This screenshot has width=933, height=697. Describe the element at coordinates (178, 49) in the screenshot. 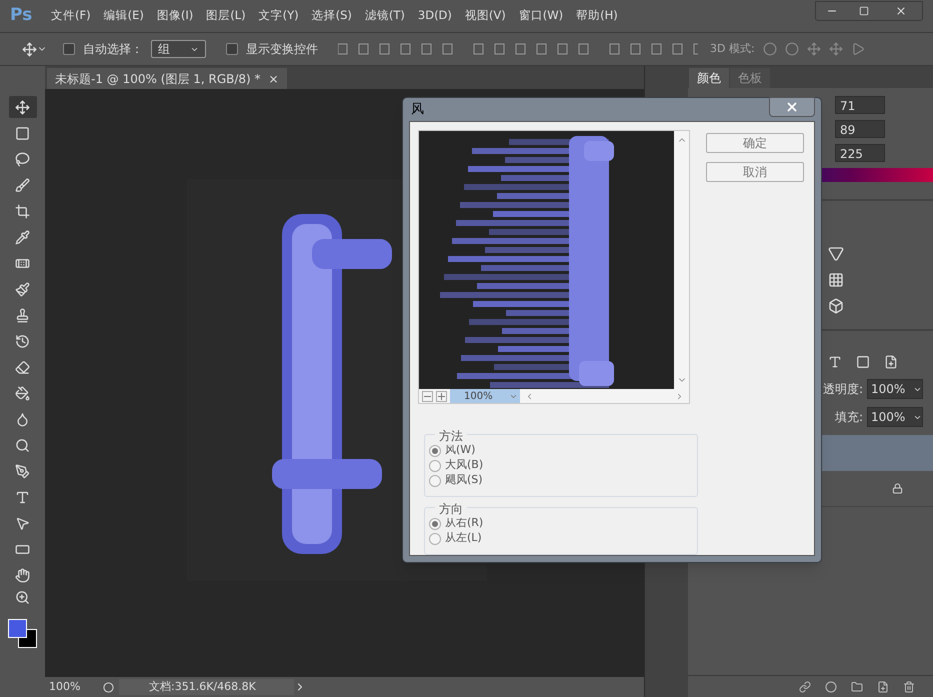

I see `auto-select-dropdown: 组` at that location.